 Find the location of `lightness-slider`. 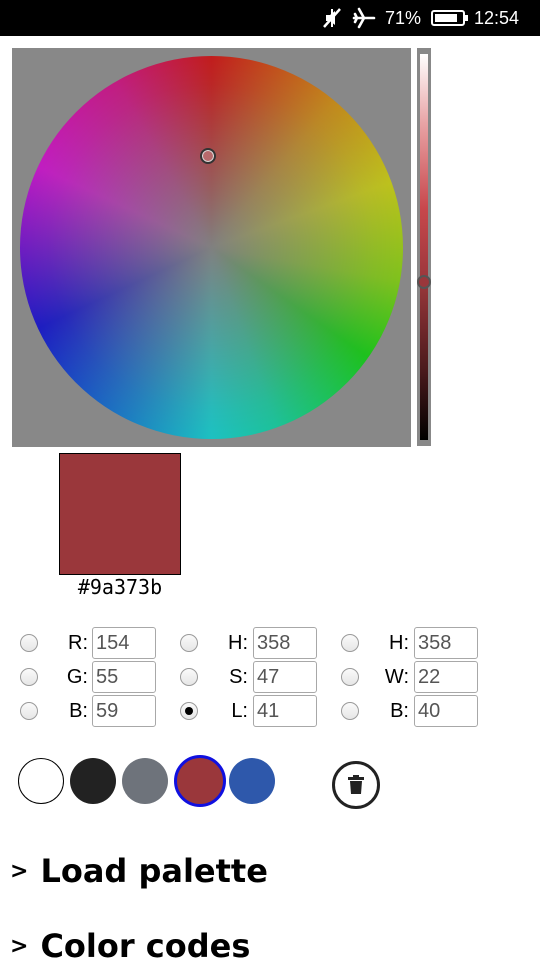

lightness-slider is located at coordinates (424, 247).